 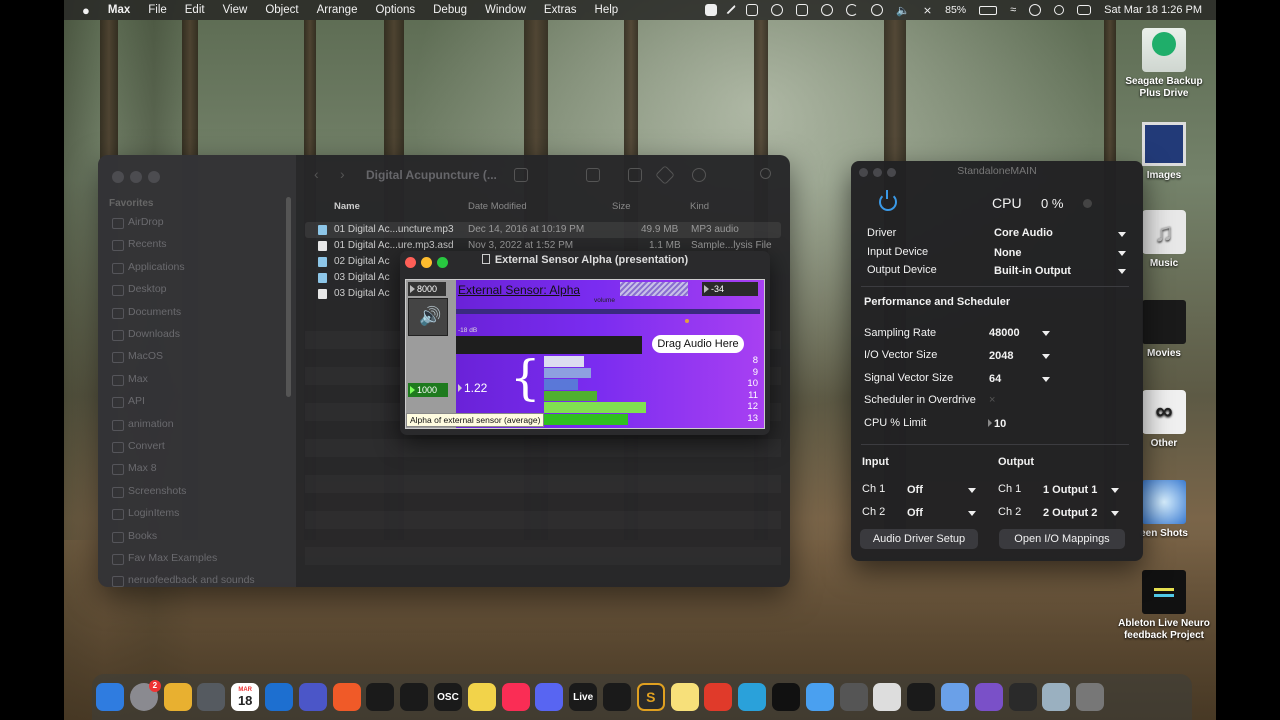 What do you see at coordinates (583, 697) in the screenshot?
I see `ableton-live-icon: Live` at bounding box center [583, 697].